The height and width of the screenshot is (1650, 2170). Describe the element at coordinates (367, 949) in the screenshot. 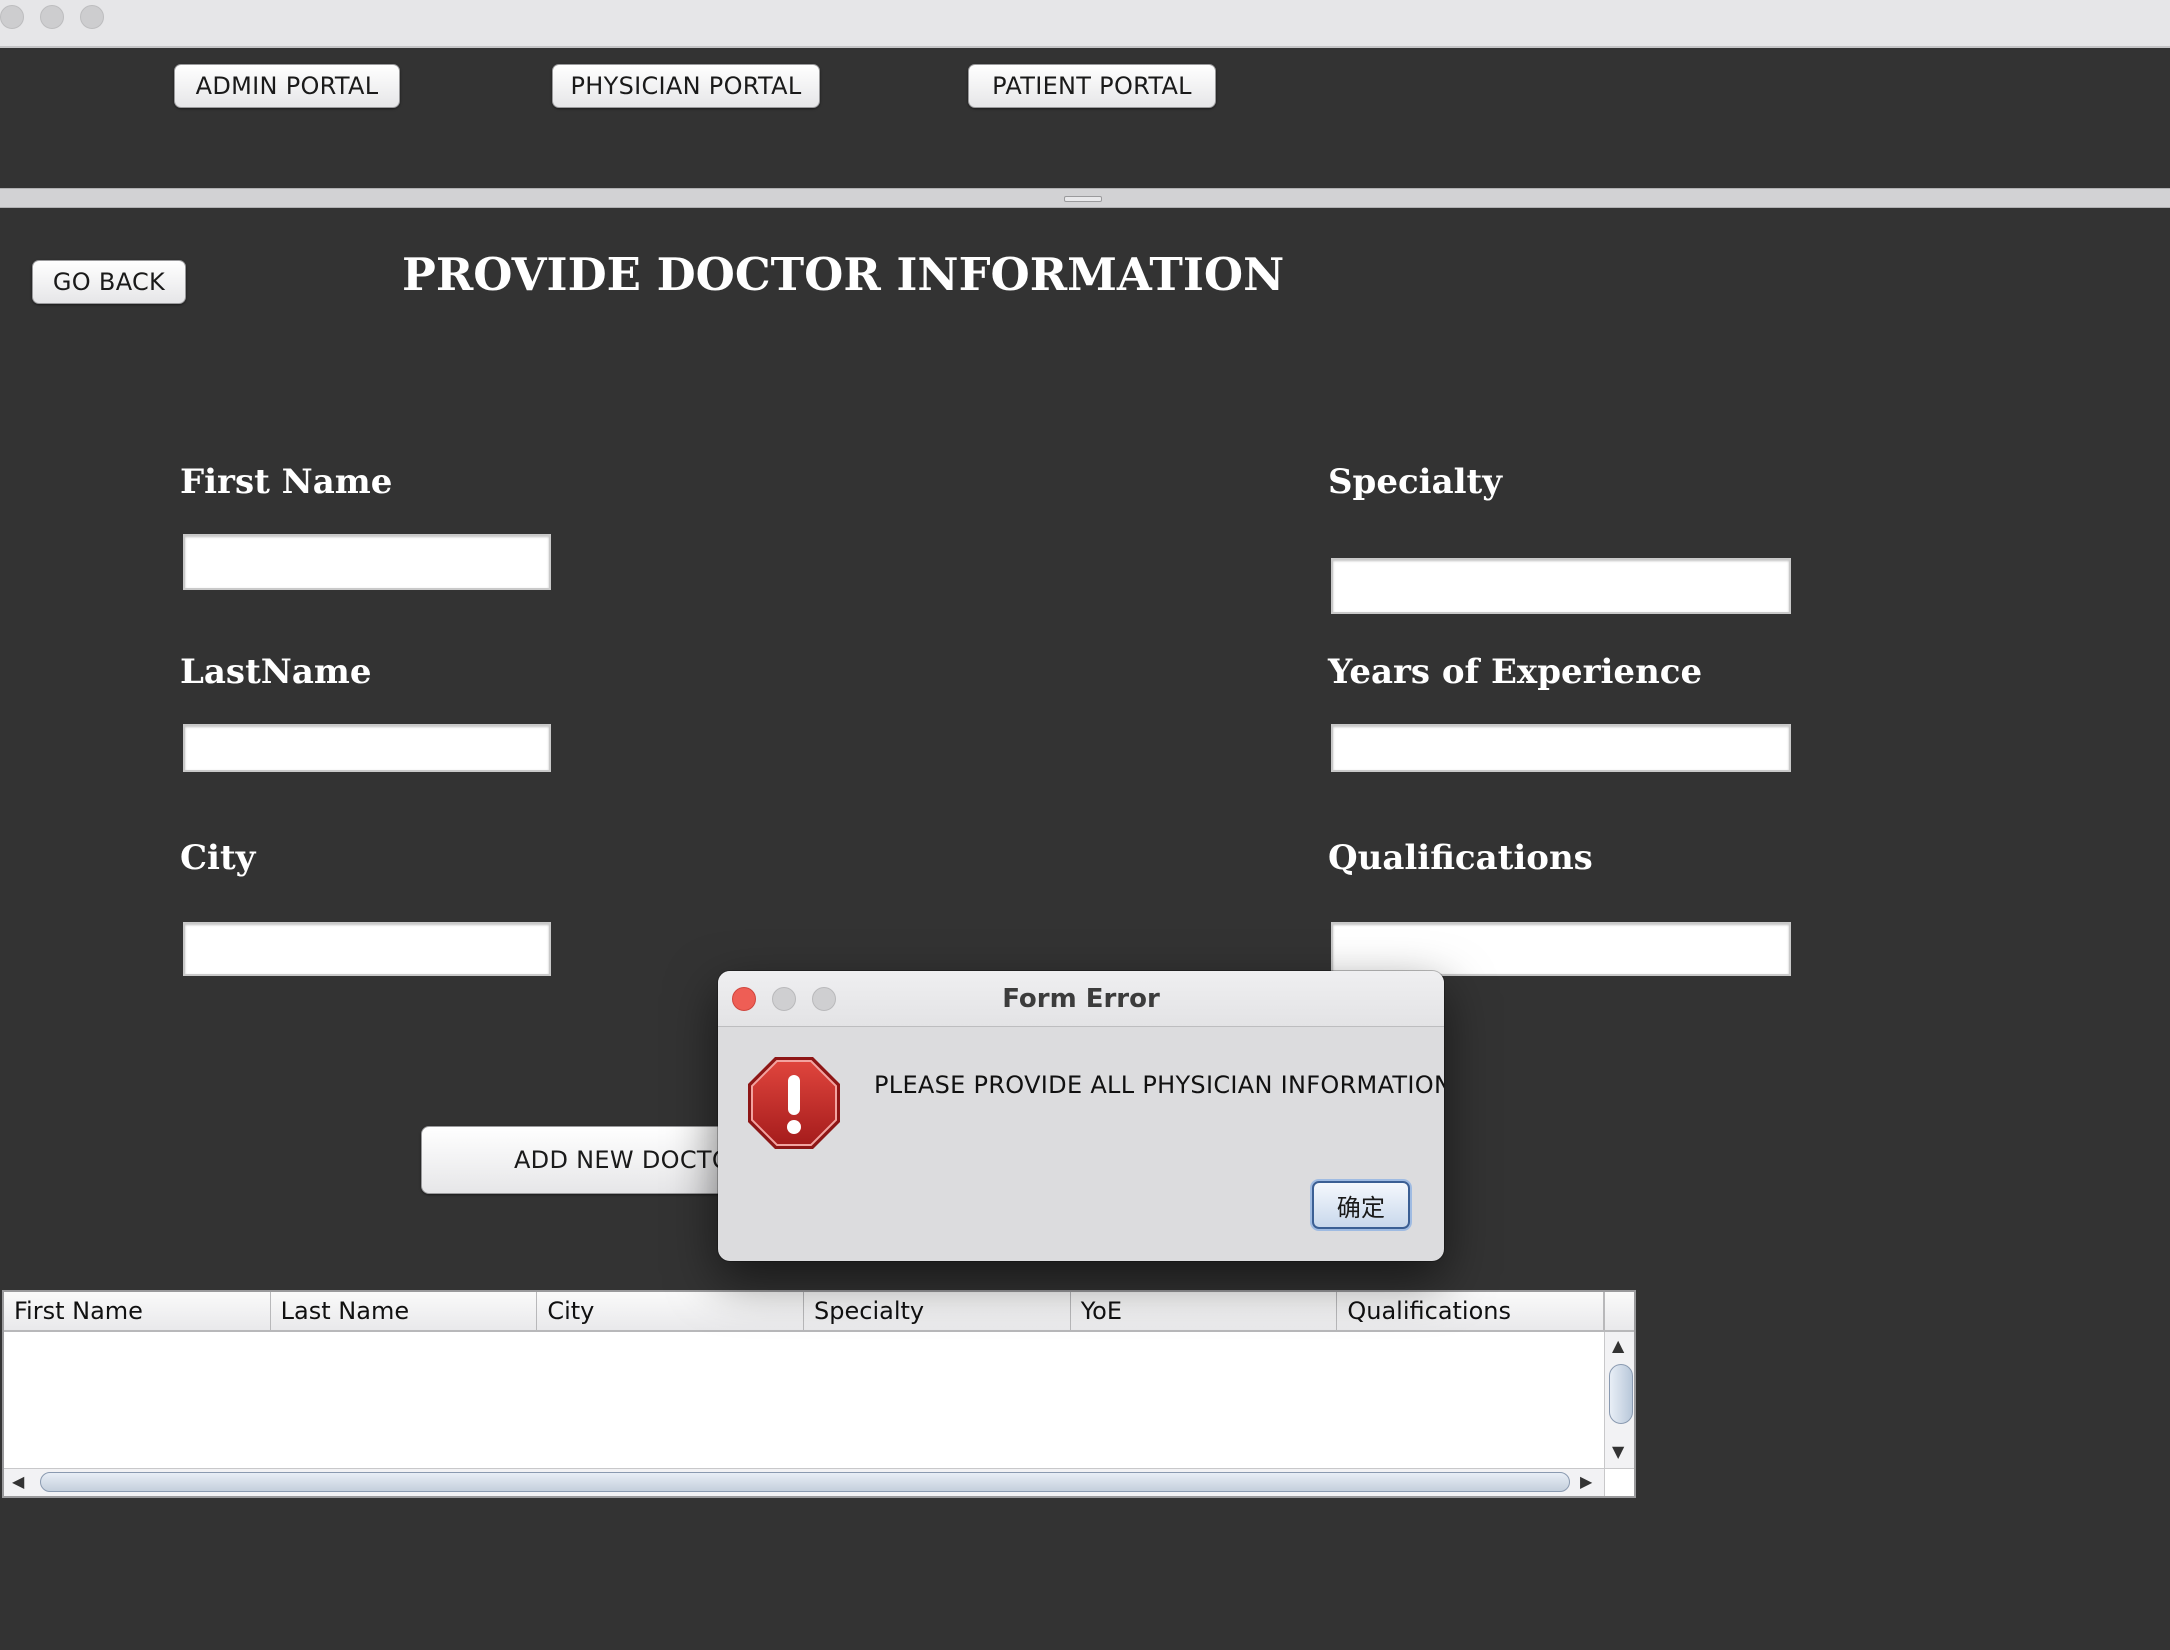

I see `city-input` at that location.